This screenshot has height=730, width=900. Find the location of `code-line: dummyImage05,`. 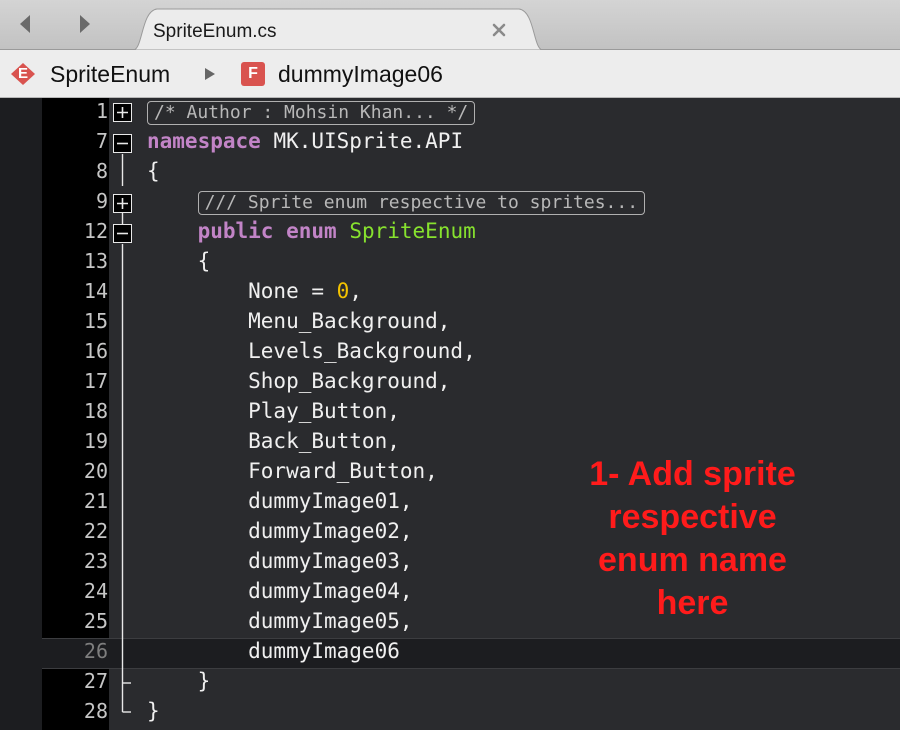

code-line: dummyImage05, is located at coordinates (280, 621).